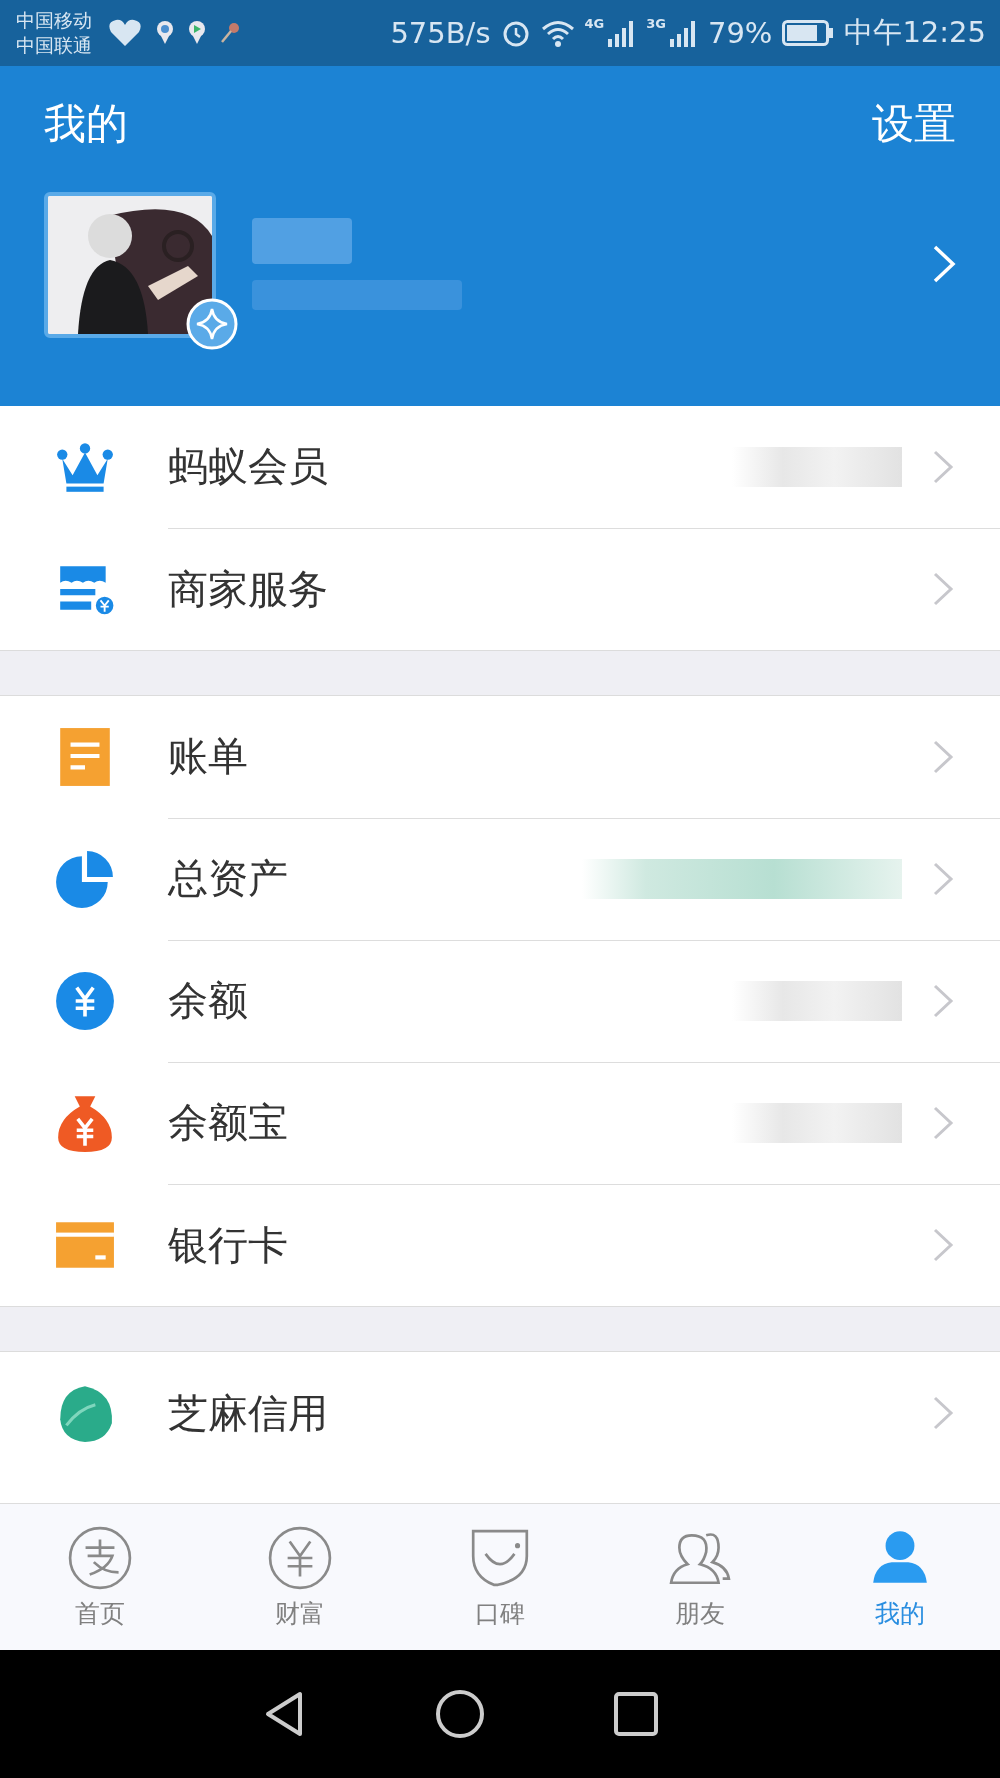 The height and width of the screenshot is (1778, 1000). I want to click on network-type: 3G, so click(656, 23).